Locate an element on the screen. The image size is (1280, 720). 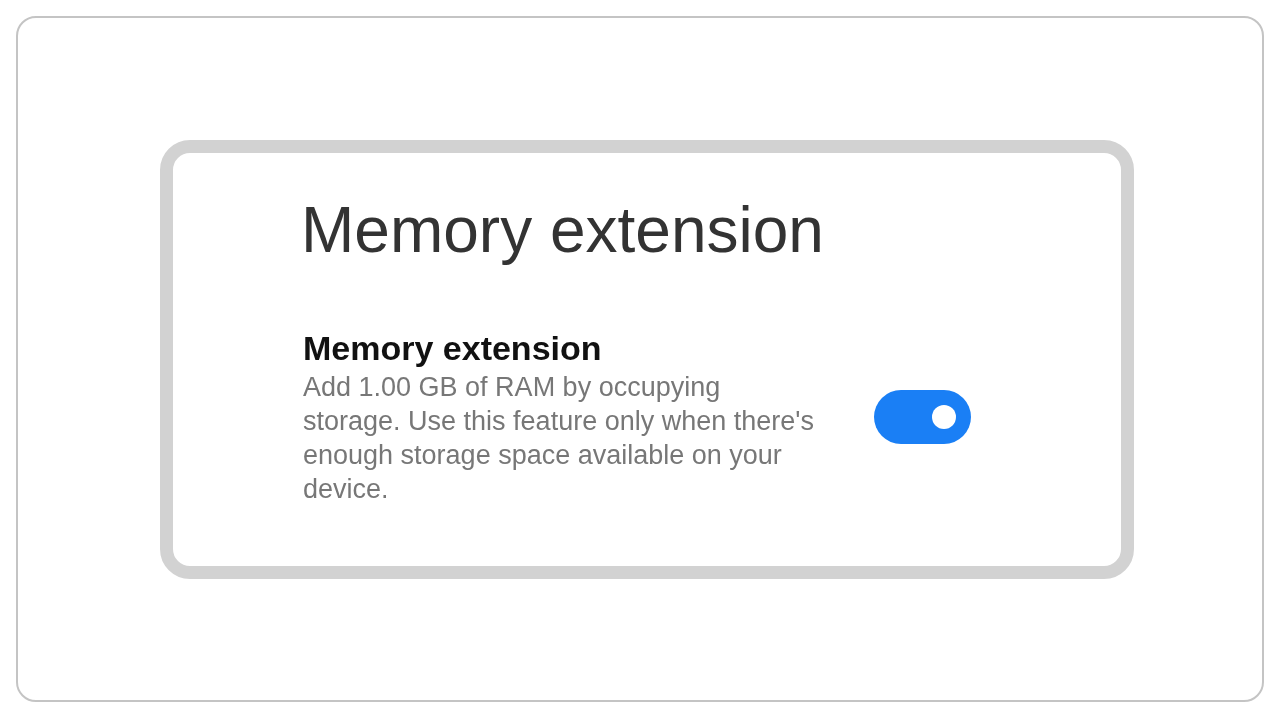
setting-label: Memory extension is located at coordinates (452, 348).